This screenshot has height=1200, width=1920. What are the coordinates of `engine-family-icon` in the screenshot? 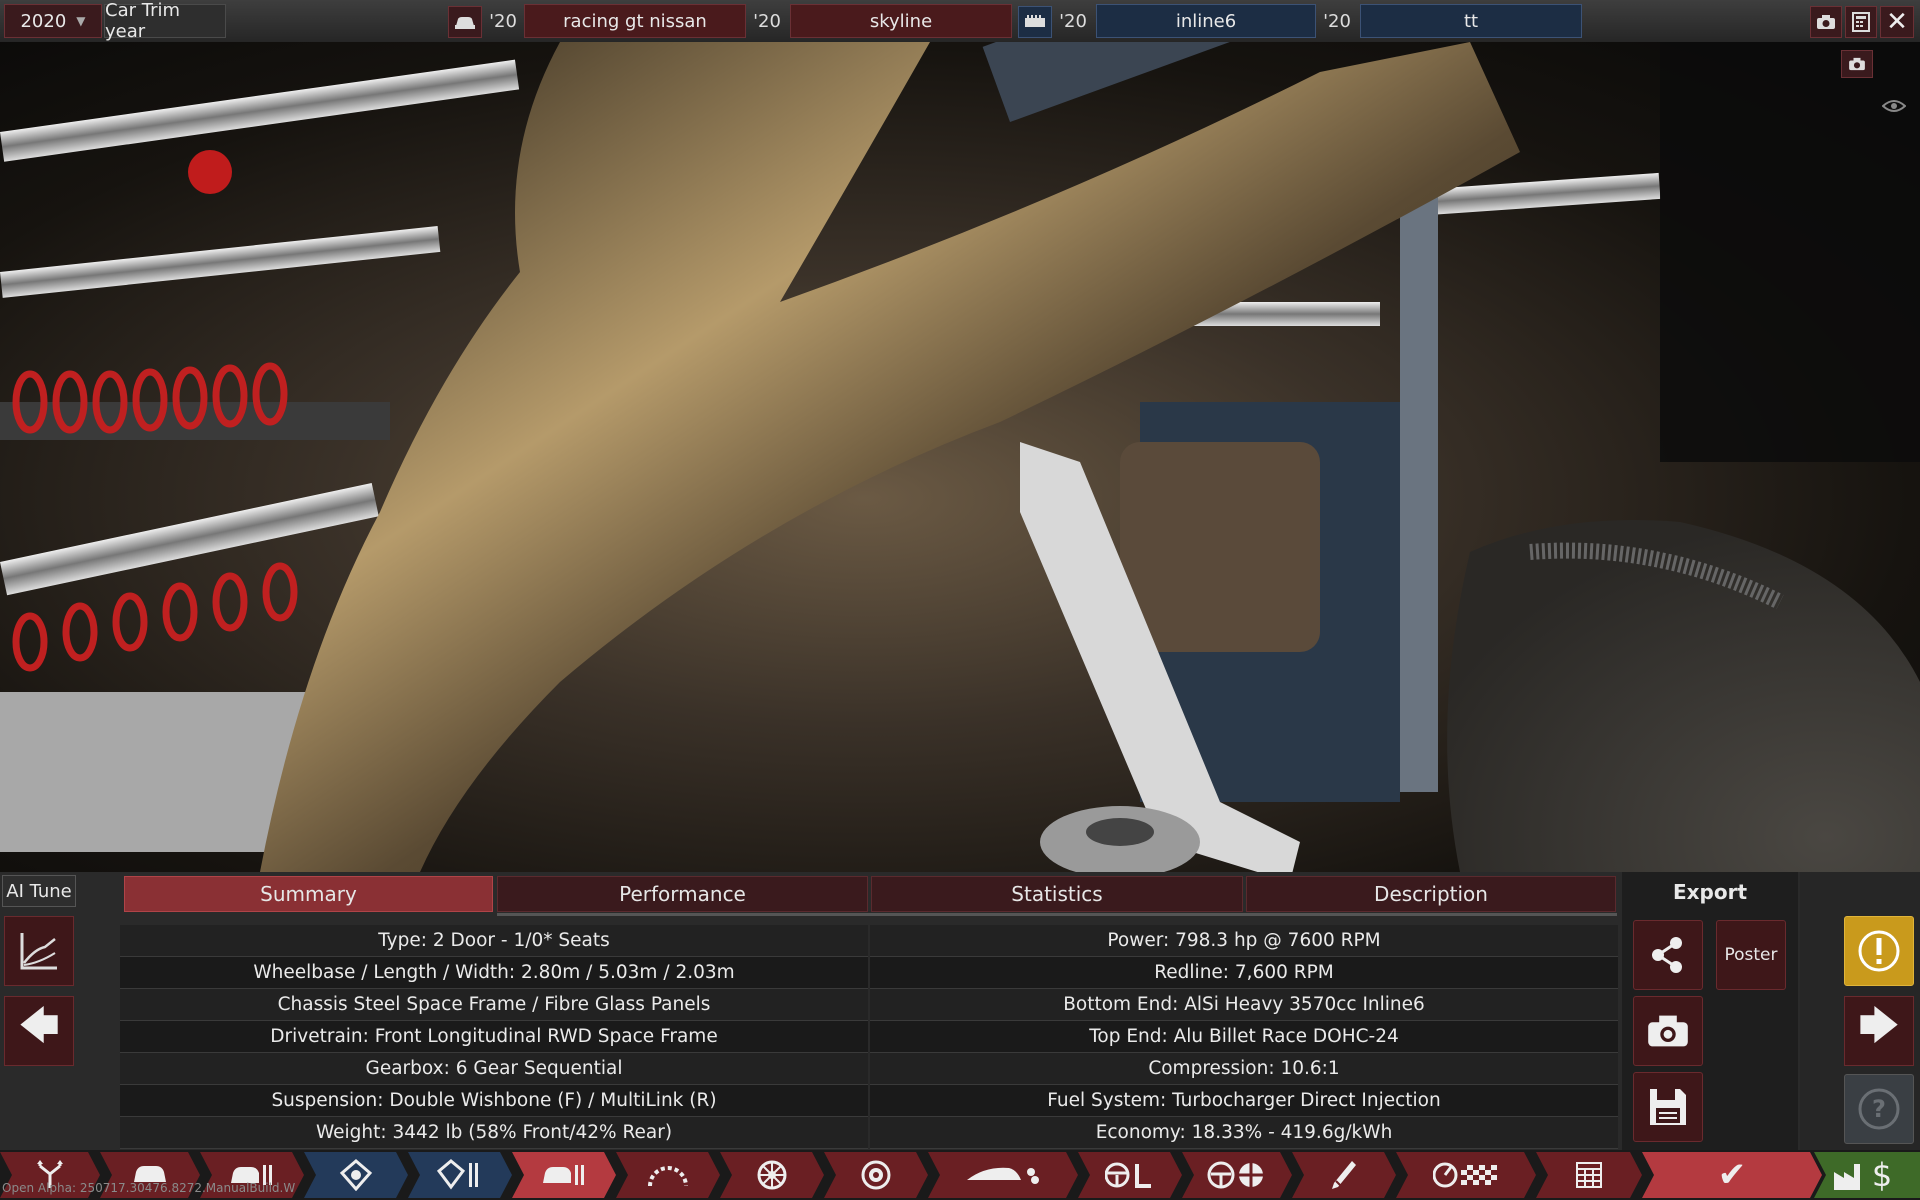 It's located at (356, 1175).